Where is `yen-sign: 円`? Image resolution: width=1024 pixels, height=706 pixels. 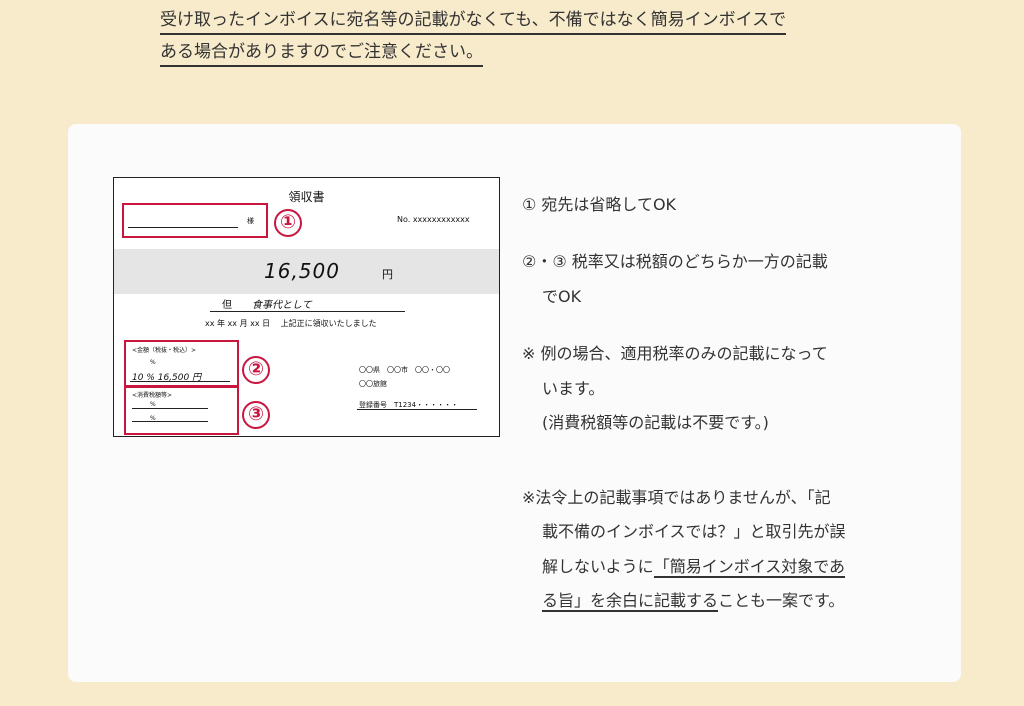
yen-sign: 円 is located at coordinates (387, 274).